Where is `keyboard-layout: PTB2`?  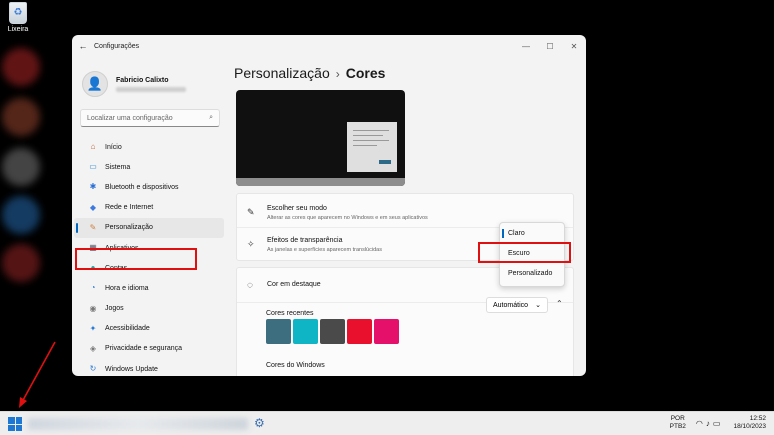
keyboard-layout: PTB2 is located at coordinates (677, 426).